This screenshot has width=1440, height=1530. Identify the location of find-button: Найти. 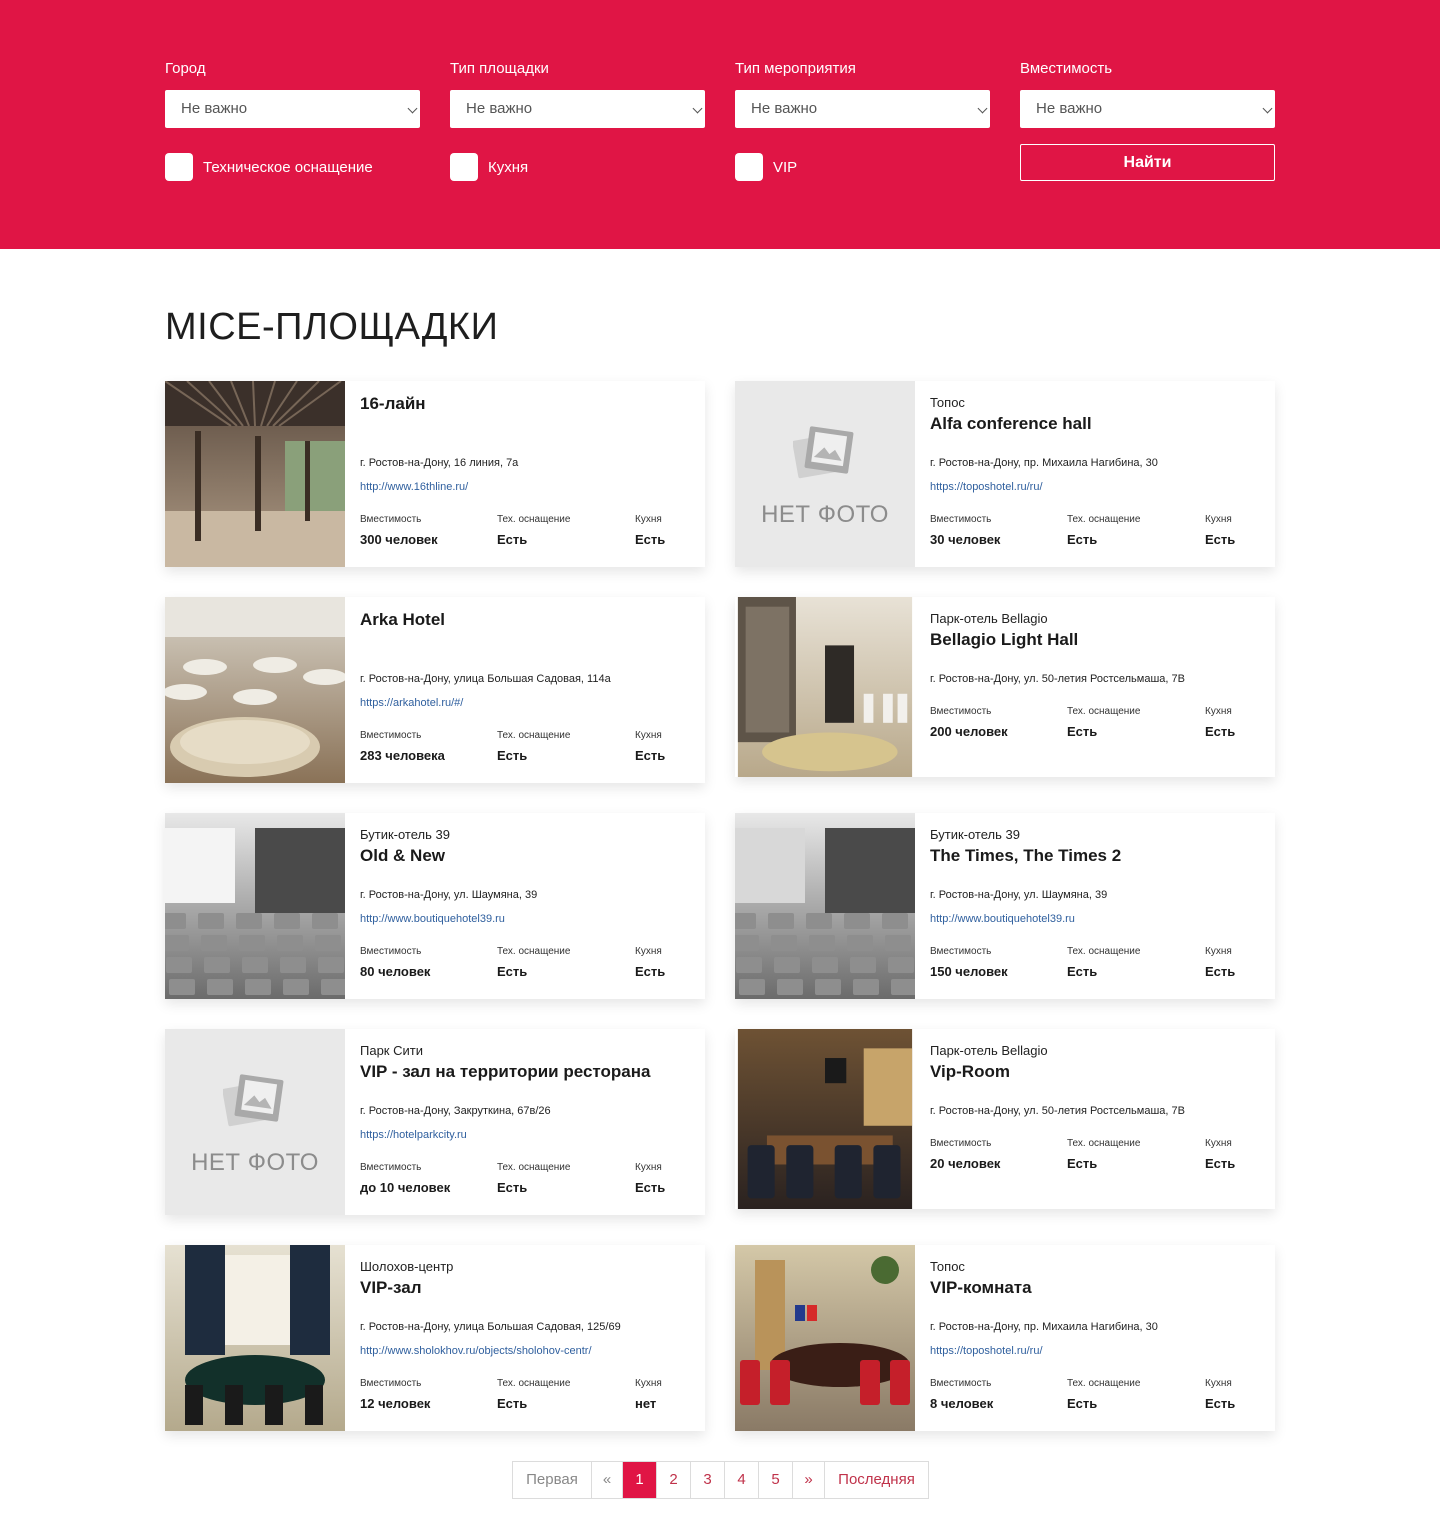
(1147, 162).